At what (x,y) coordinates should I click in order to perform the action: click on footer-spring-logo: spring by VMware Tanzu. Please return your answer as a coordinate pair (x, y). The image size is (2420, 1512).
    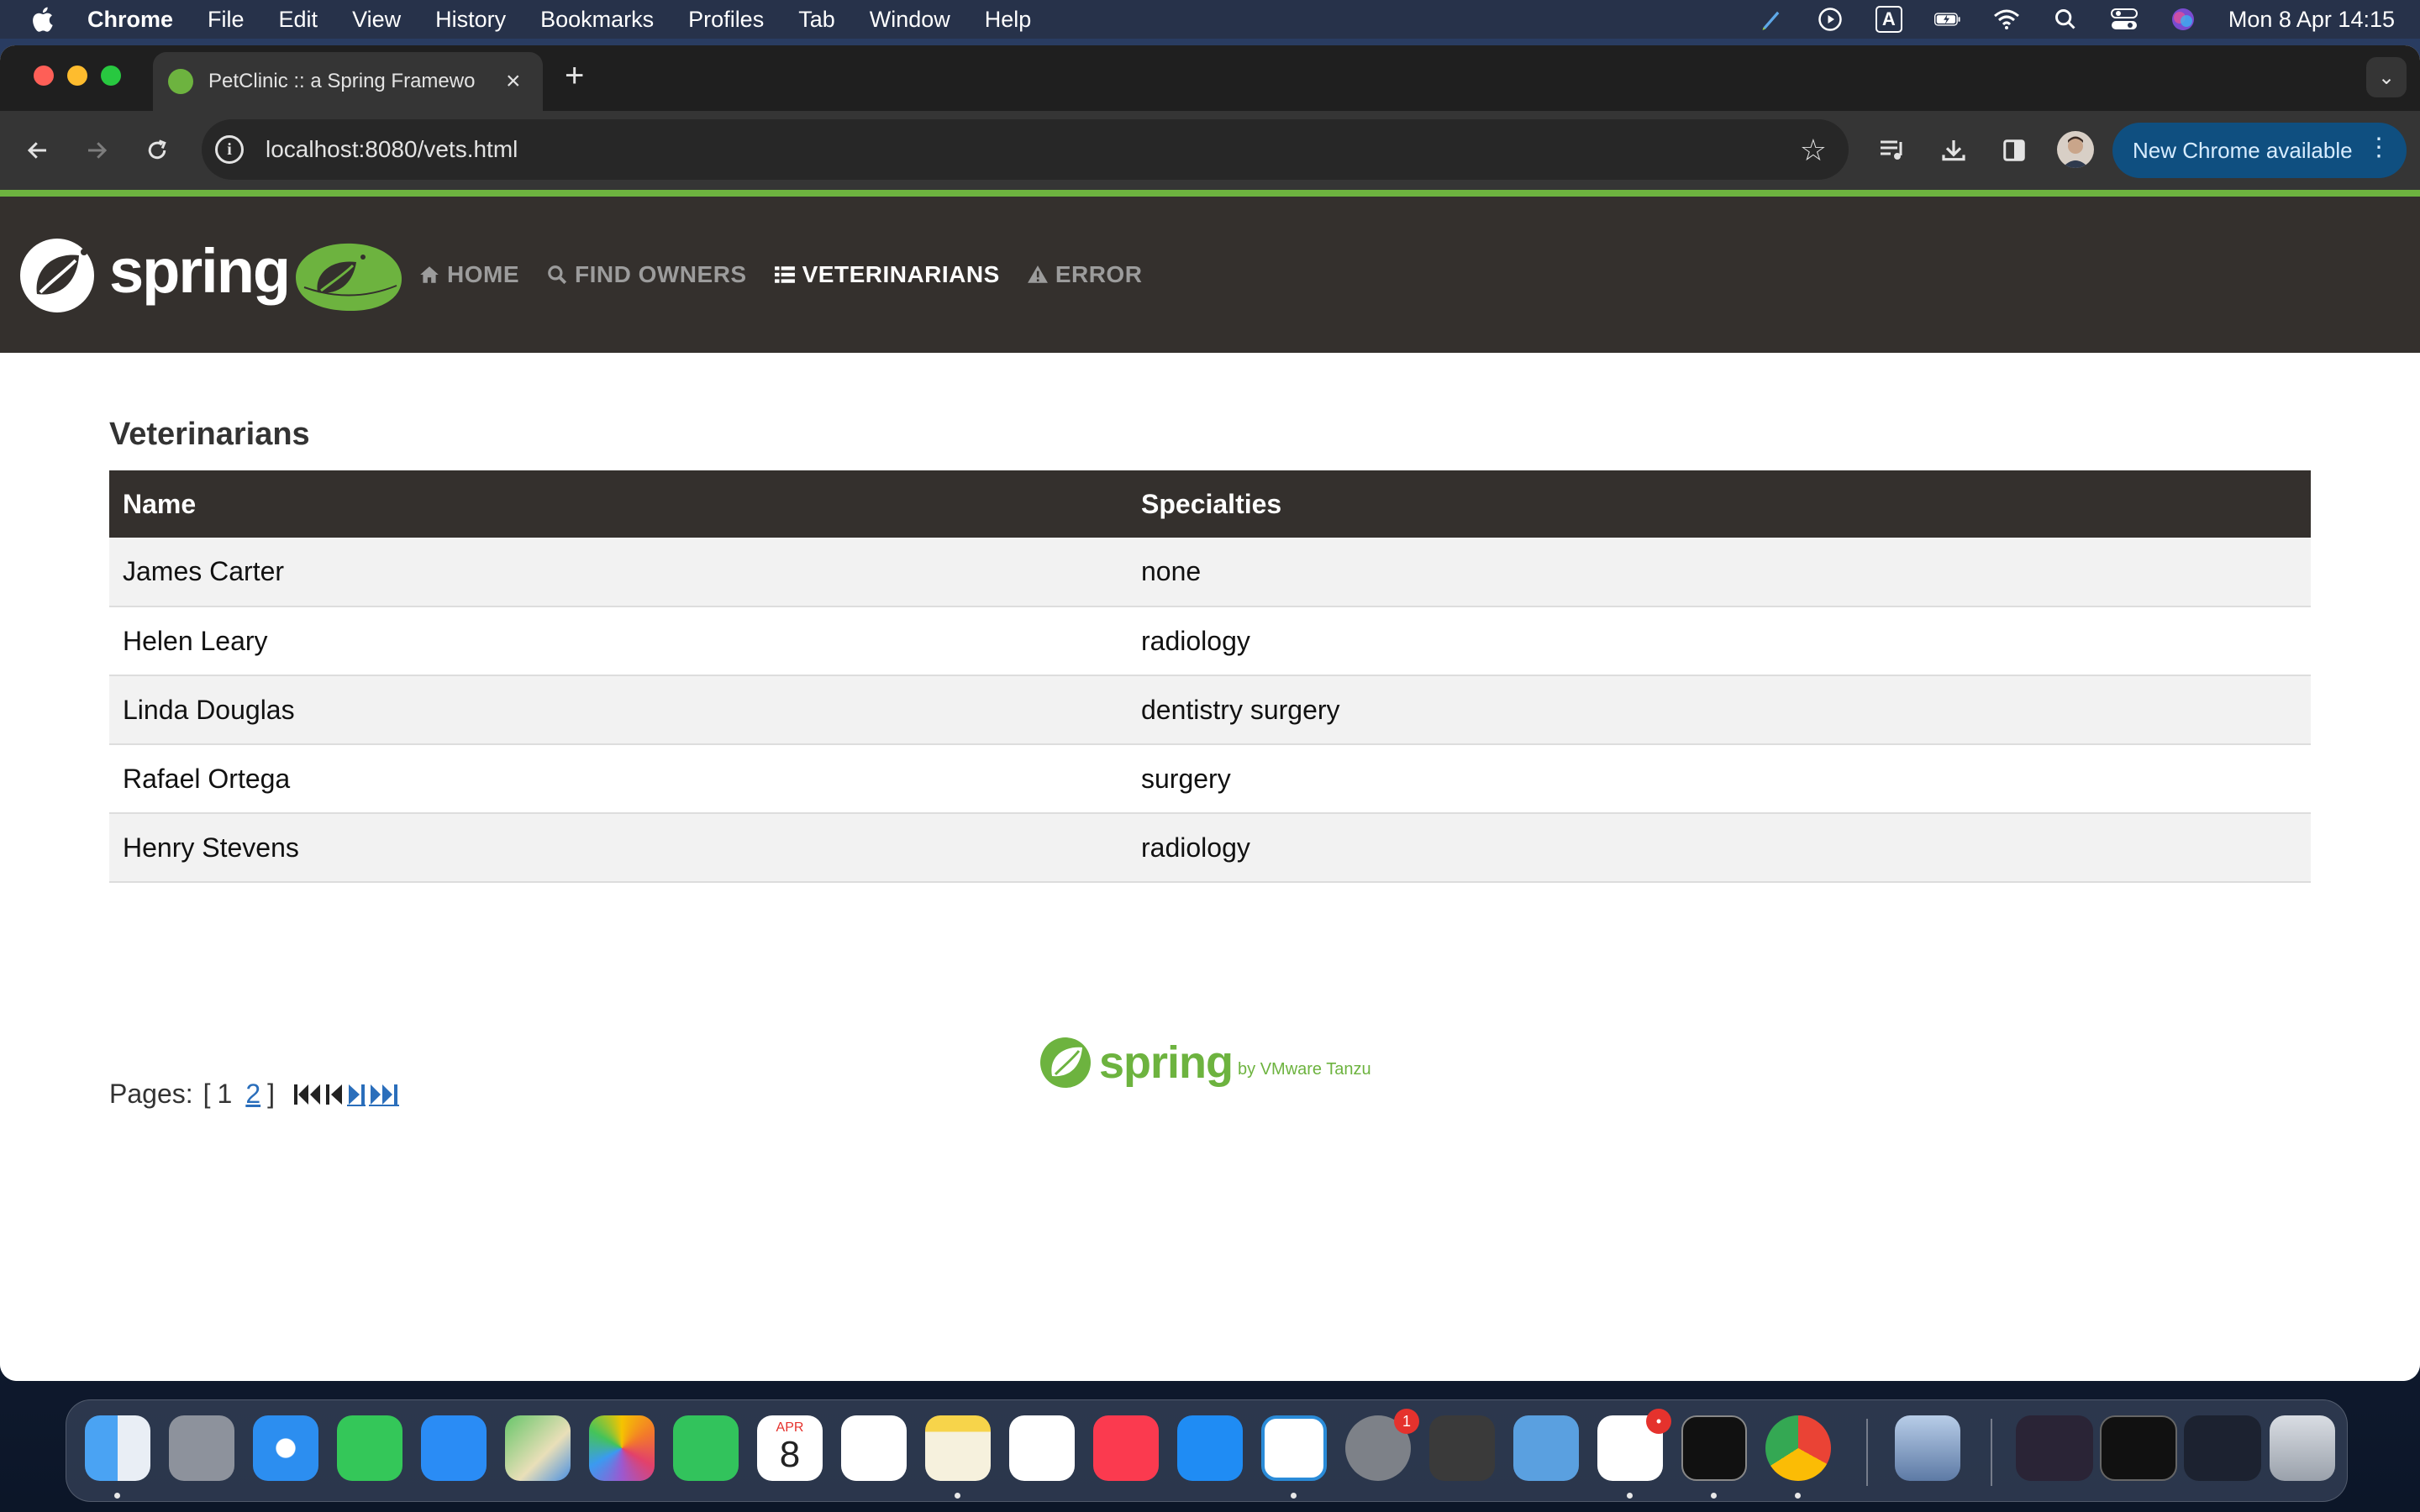
    Looking at the image, I should click on (1211, 1062).